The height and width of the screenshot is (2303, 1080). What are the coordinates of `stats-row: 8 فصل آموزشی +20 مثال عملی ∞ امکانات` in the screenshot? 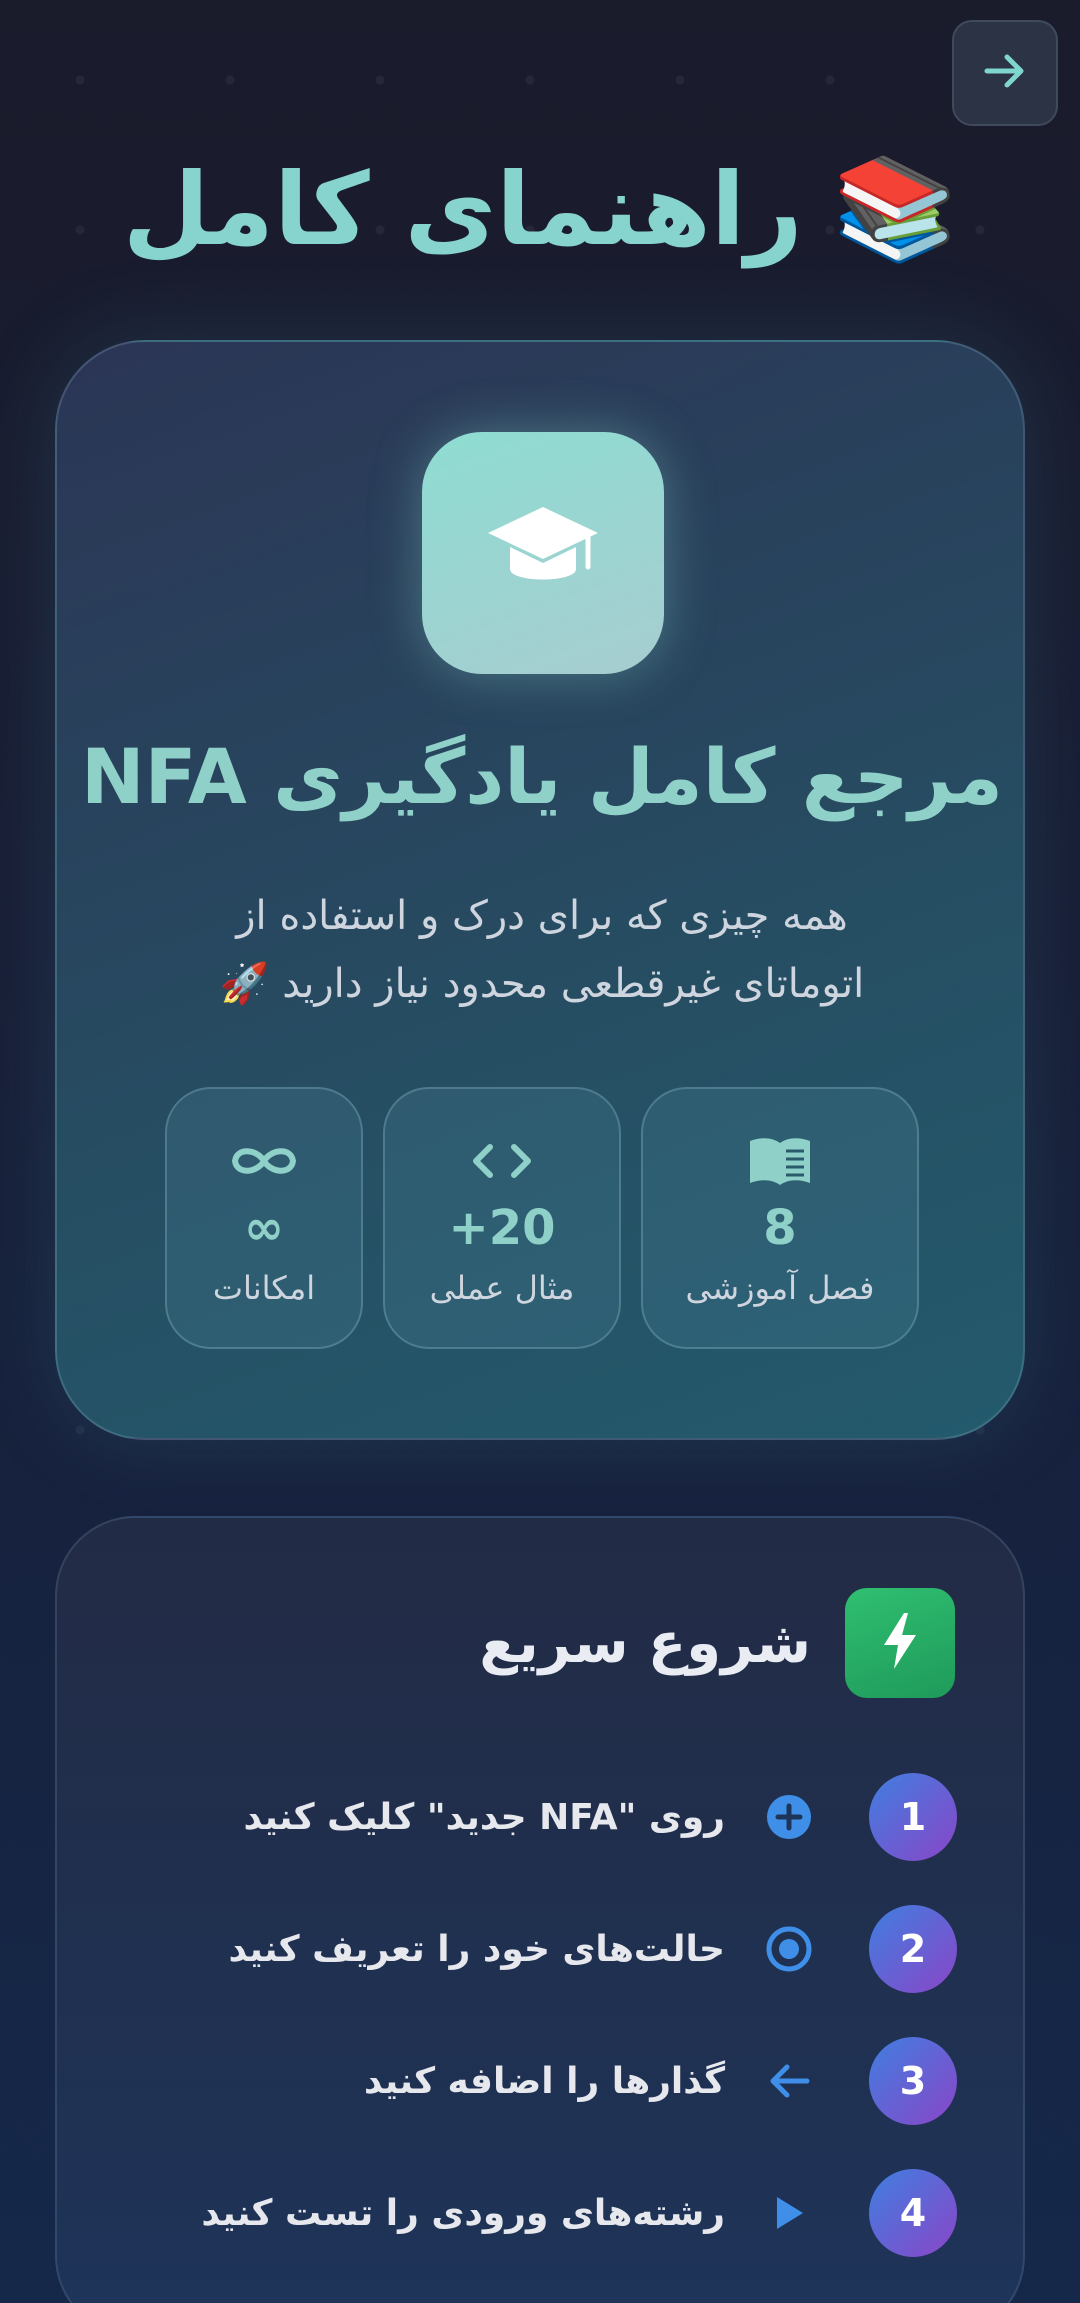 It's located at (542, 1218).